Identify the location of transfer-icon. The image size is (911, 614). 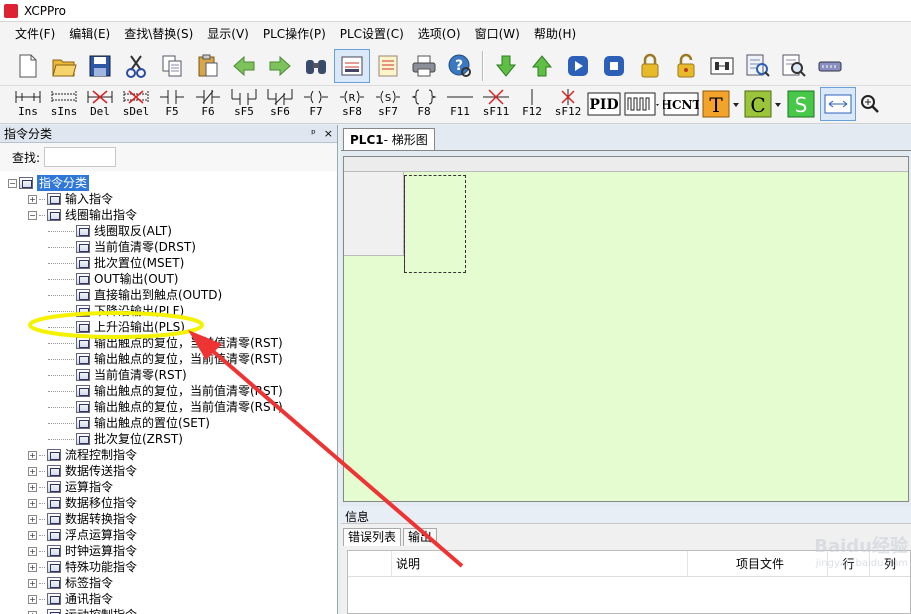
(722, 66).